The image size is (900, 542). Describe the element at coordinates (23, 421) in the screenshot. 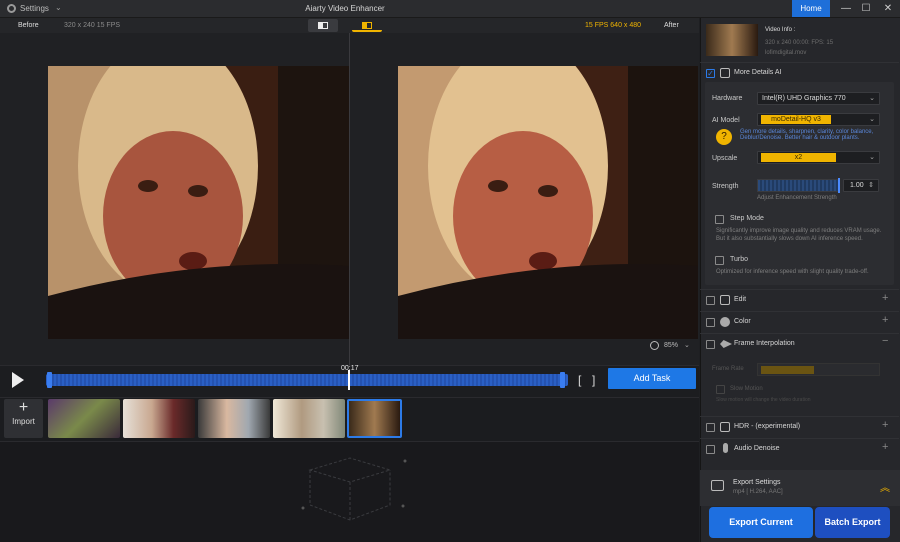

I see `import-label: Import` at that location.